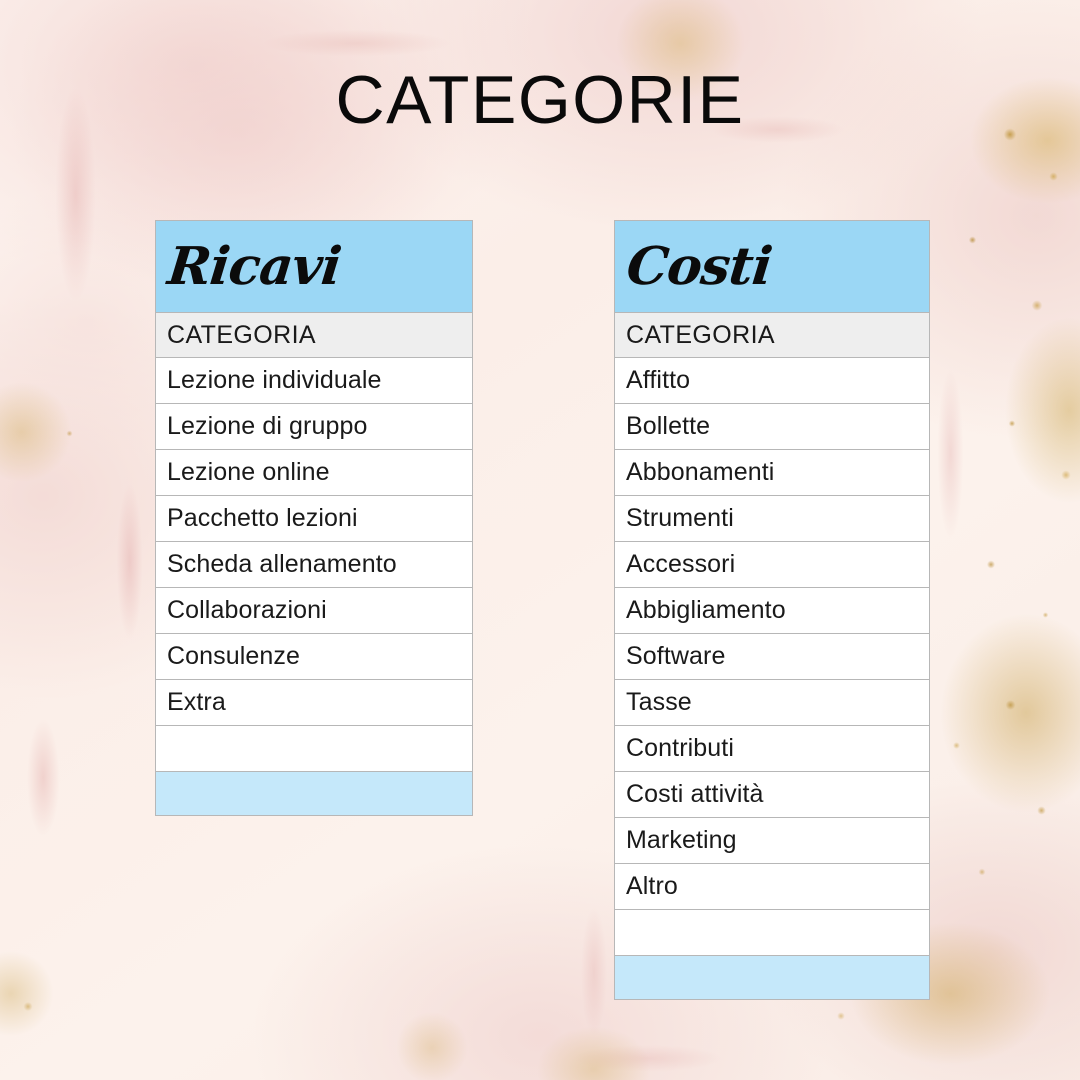 Image resolution: width=1080 pixels, height=1080 pixels. I want to click on table-row: Costi attività, so click(772, 795).